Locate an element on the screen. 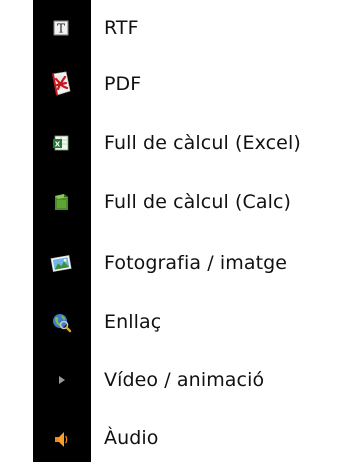 This screenshot has width=354, height=466. file-type-label: Vídeo / animació is located at coordinates (184, 380).